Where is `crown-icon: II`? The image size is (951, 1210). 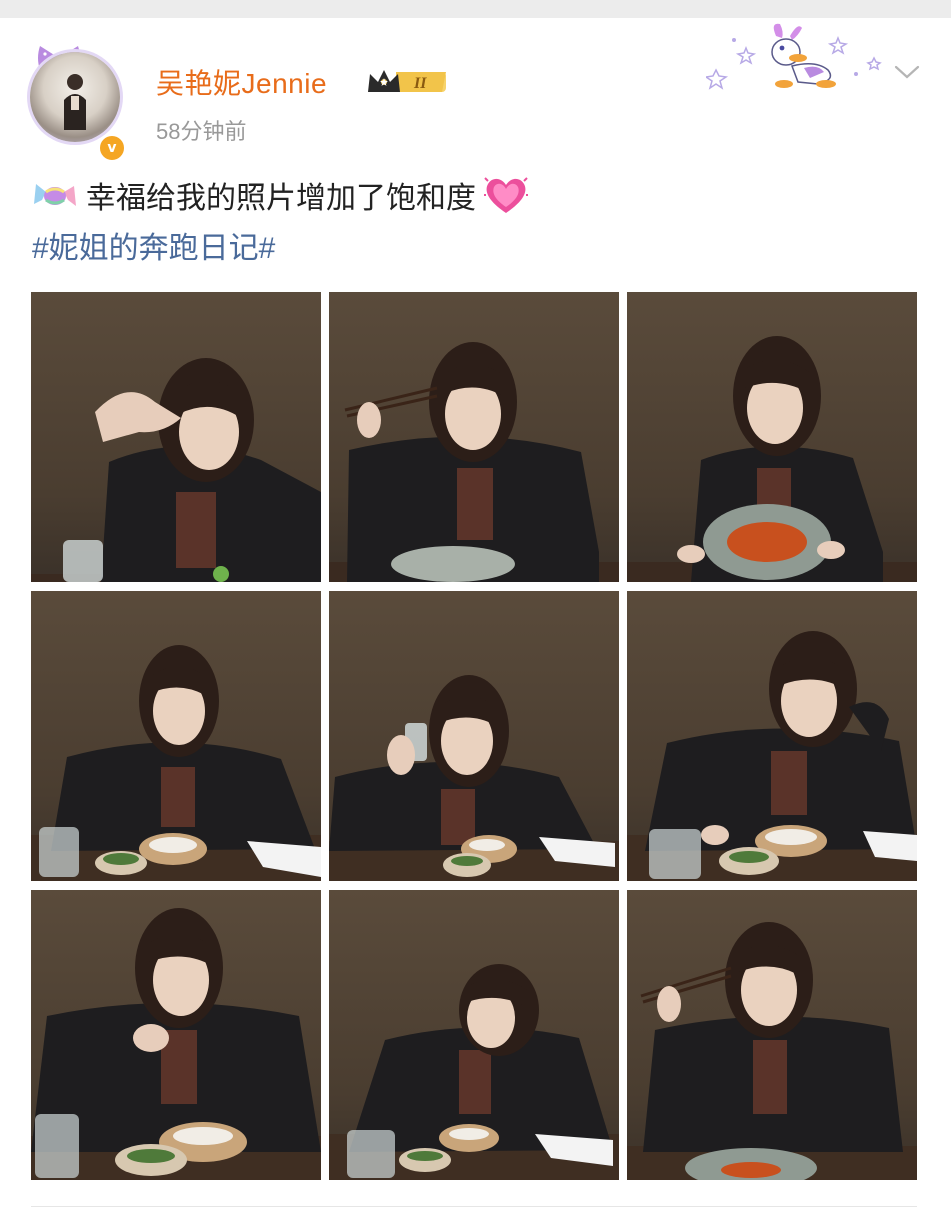
crown-icon: II is located at coordinates (407, 81).